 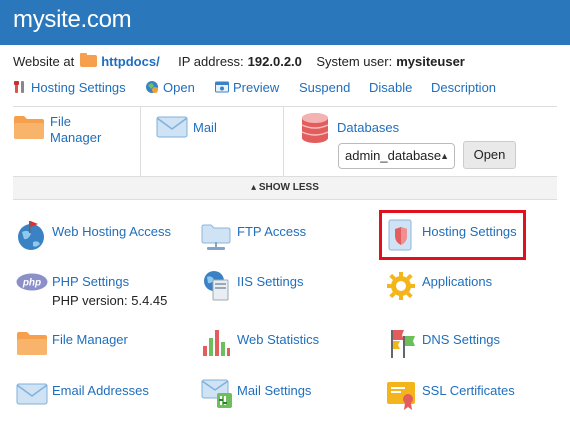 I want to click on statistics-chart-icon, so click(x=216, y=343).